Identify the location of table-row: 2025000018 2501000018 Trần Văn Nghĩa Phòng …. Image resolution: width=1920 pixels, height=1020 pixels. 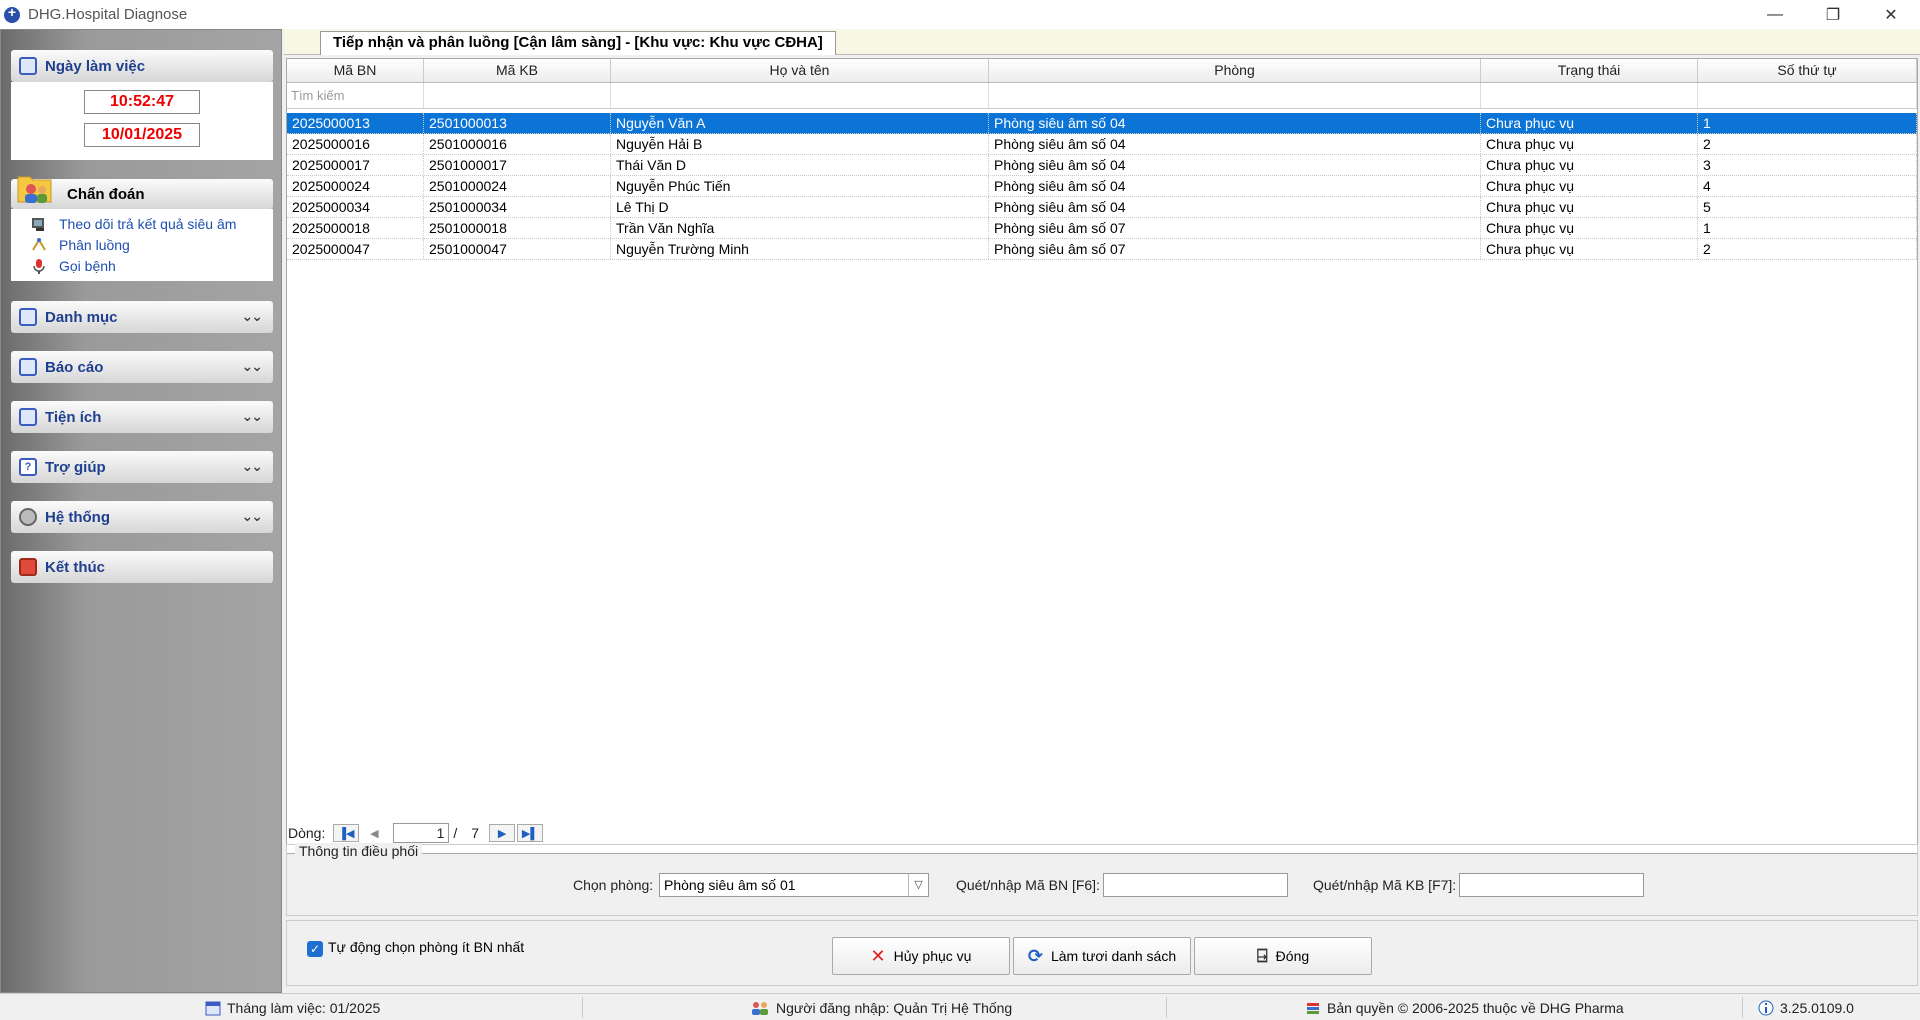
(1102, 228).